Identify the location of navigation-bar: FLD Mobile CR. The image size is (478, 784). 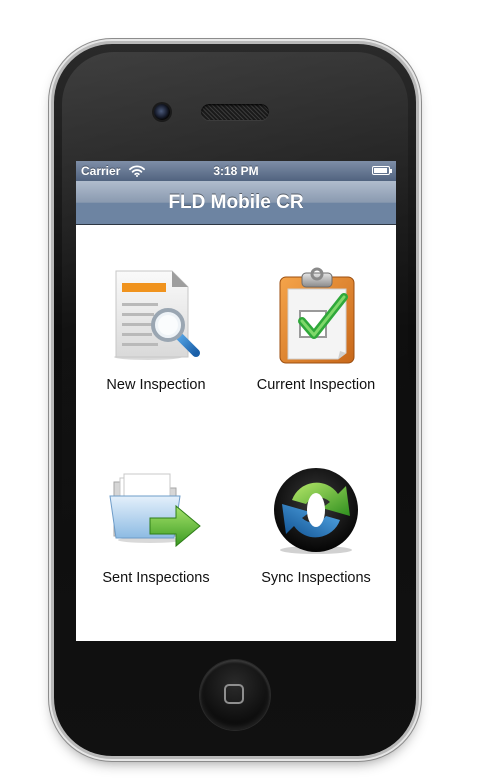
(236, 203).